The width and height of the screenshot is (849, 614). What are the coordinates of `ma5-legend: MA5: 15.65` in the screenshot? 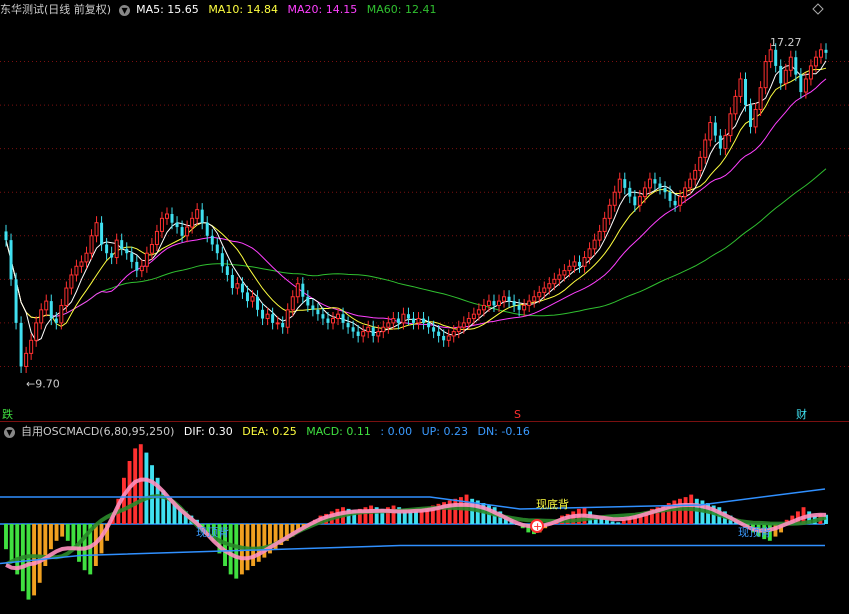 It's located at (167, 9).